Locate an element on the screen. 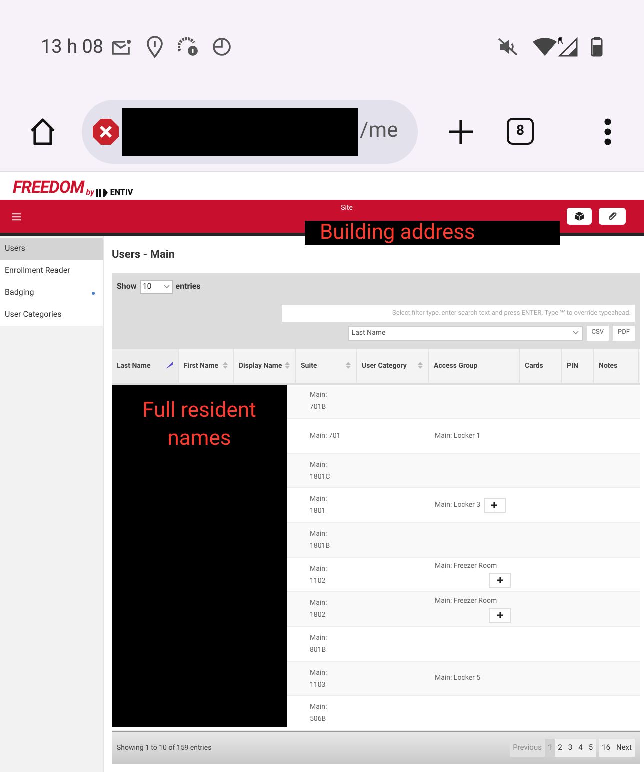 Image resolution: width=644 pixels, height=772 pixels. more-icon is located at coordinates (608, 132).